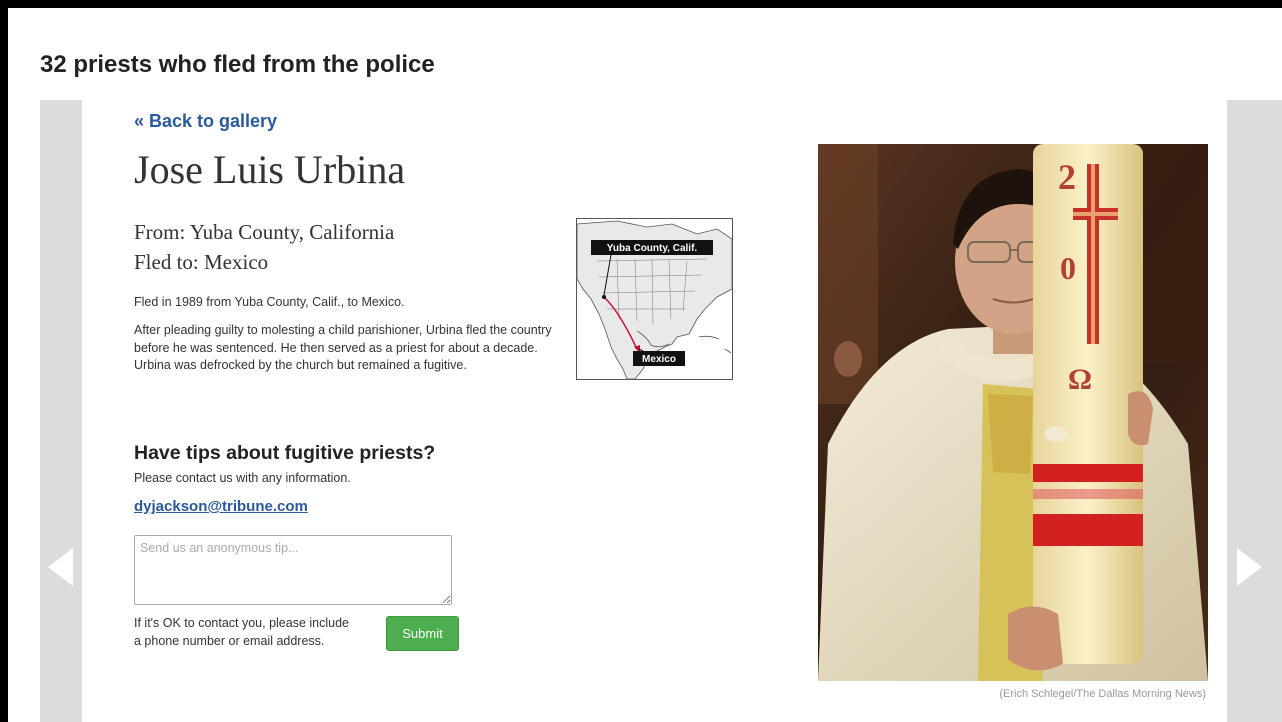 The height and width of the screenshot is (722, 1282). I want to click on tips-subtitle: Please contact us with any information., so click(242, 478).